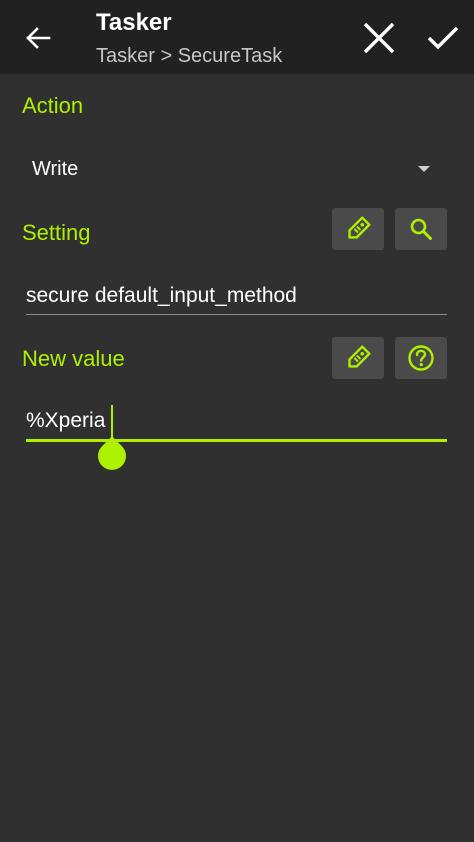 The image size is (474, 842). What do you see at coordinates (73, 358) in the screenshot?
I see `new-value-label: New value` at bounding box center [73, 358].